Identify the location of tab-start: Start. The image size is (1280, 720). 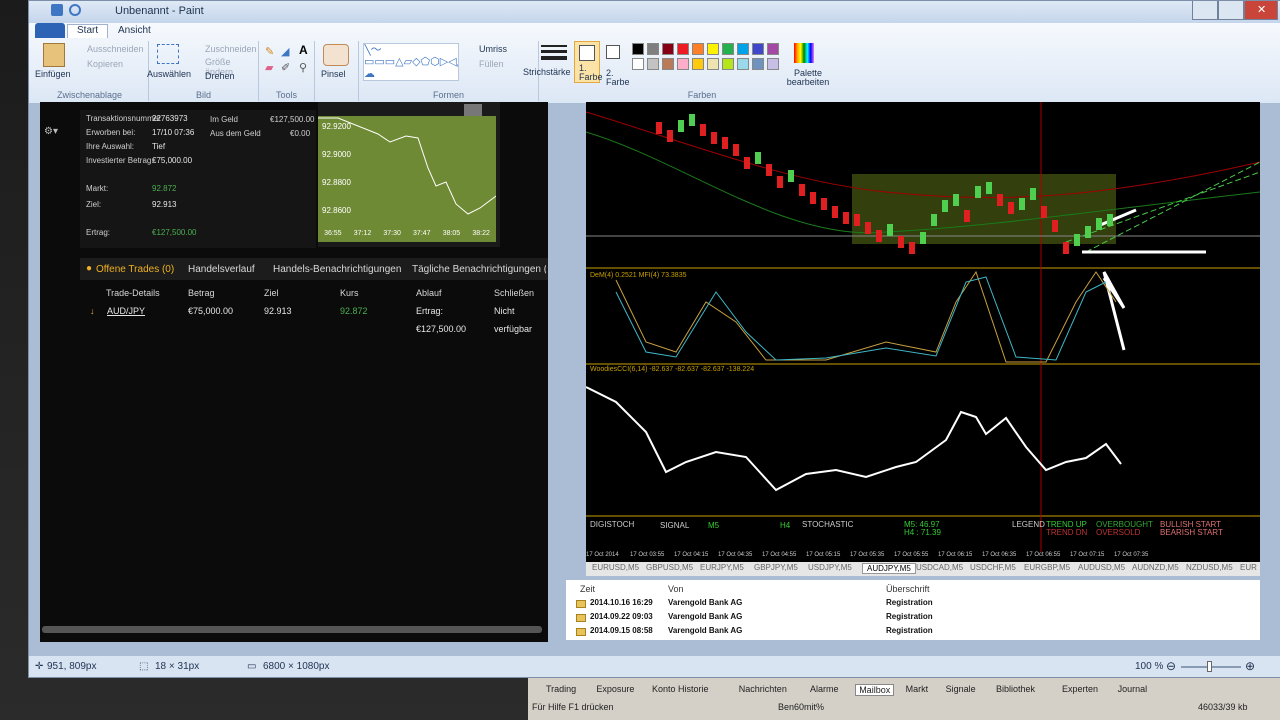
(88, 31).